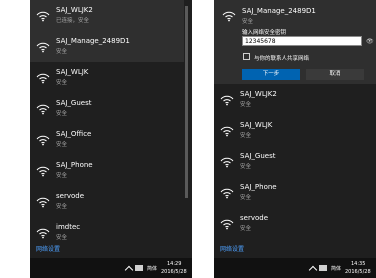 This screenshot has height=278, width=376. What do you see at coordinates (107, 46) in the screenshot?
I see `network-item: SAJ_Manage_2489D1 安全` at bounding box center [107, 46].